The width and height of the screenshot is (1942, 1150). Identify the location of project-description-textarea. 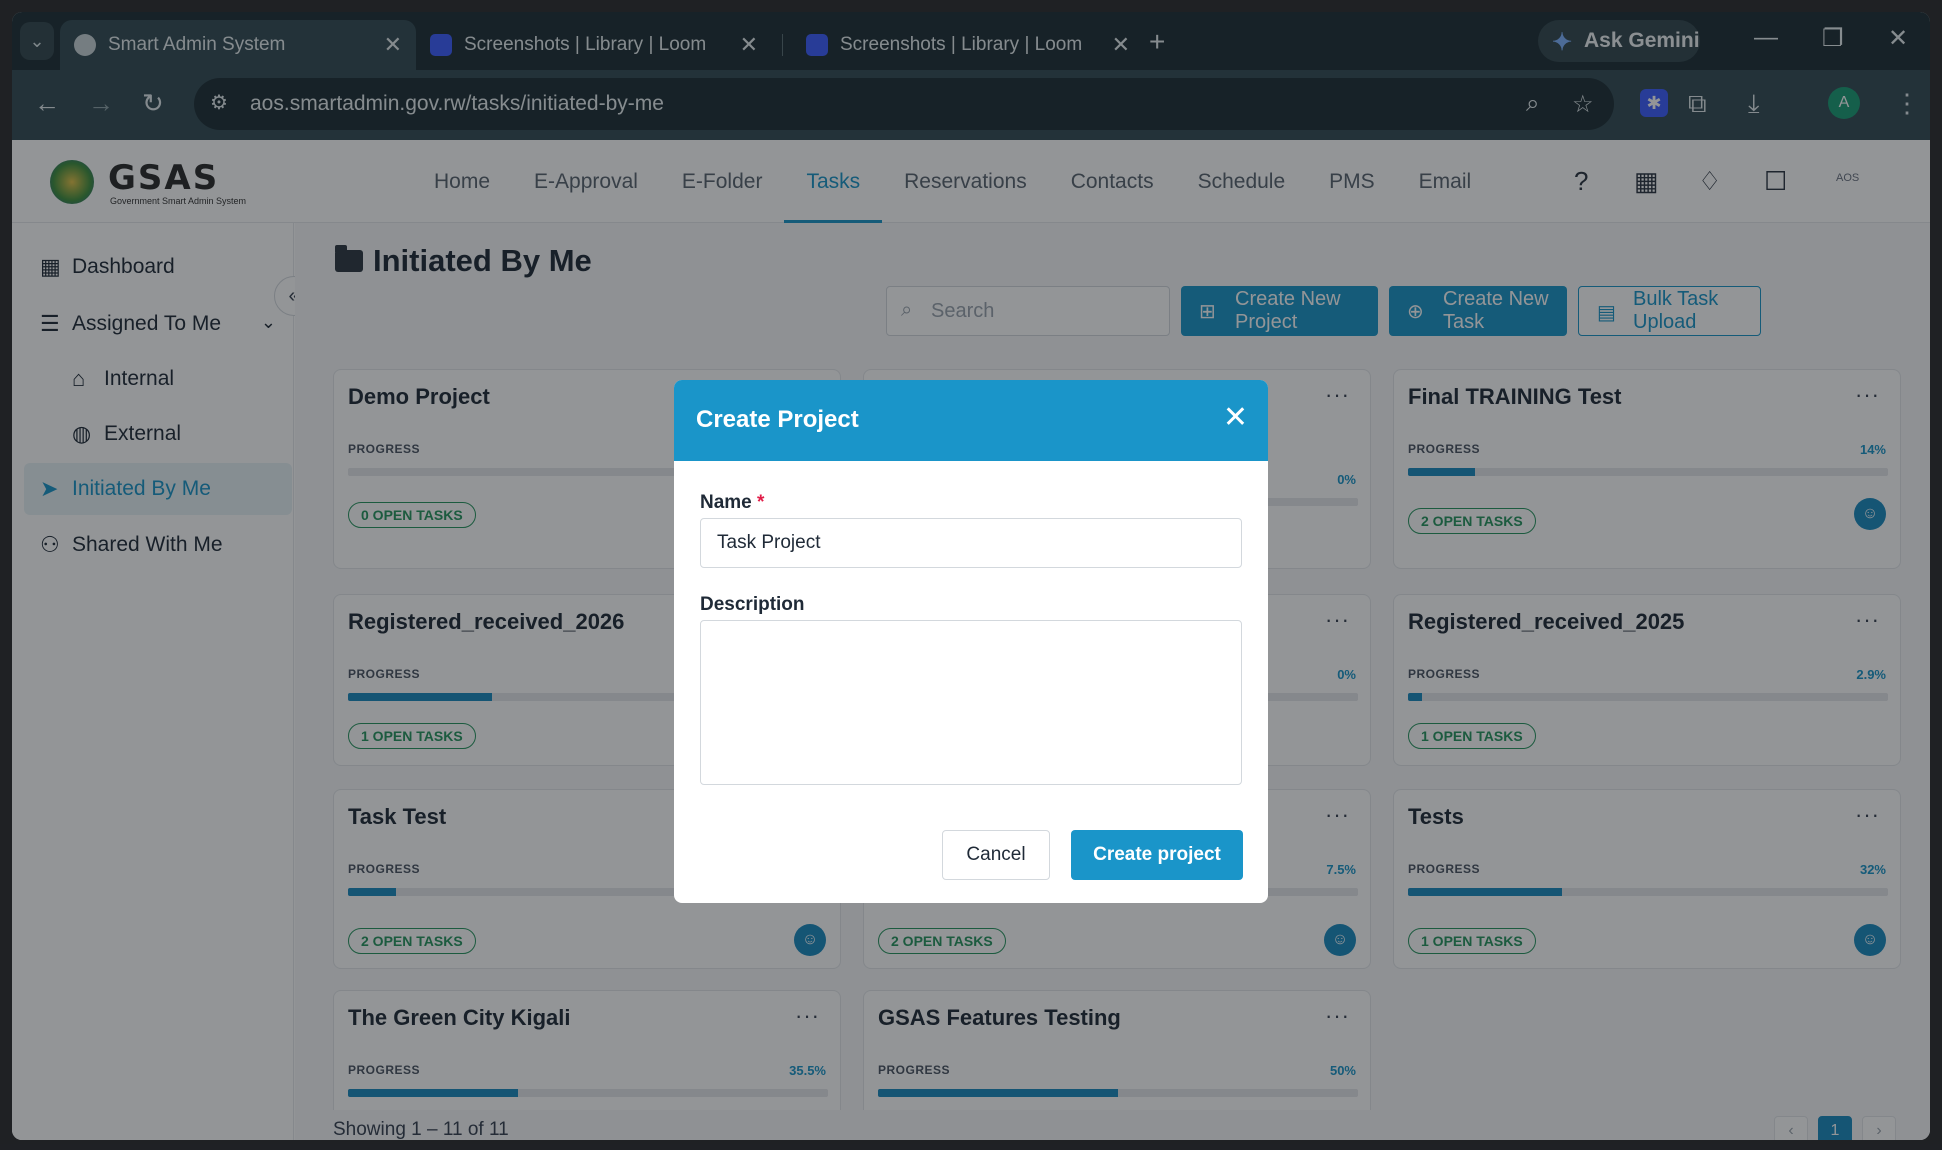
(971, 702).